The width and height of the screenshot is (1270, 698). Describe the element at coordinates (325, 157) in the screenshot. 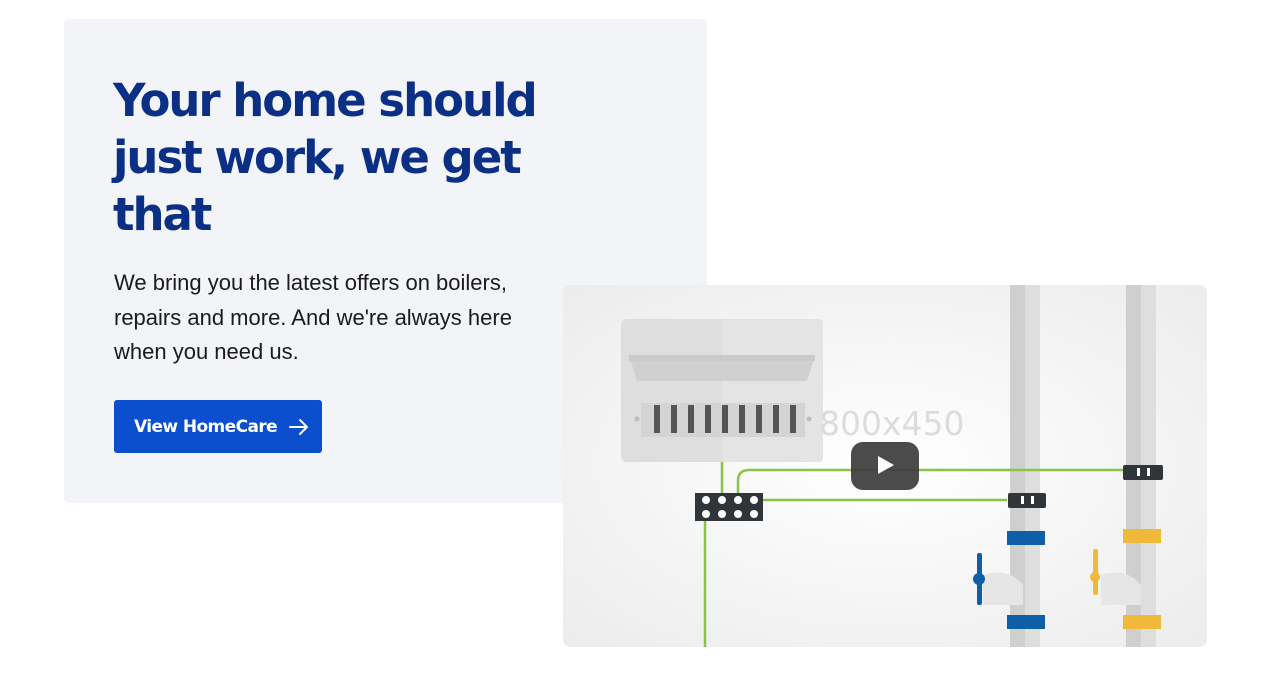

I see `hero-headline: Your home should just work, we get that` at that location.